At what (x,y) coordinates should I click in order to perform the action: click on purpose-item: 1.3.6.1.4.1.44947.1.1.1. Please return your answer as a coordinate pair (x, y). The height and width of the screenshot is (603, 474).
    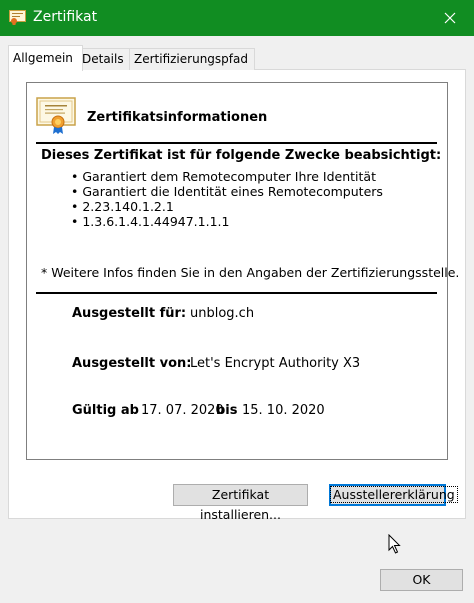
    Looking at the image, I should click on (227, 221).